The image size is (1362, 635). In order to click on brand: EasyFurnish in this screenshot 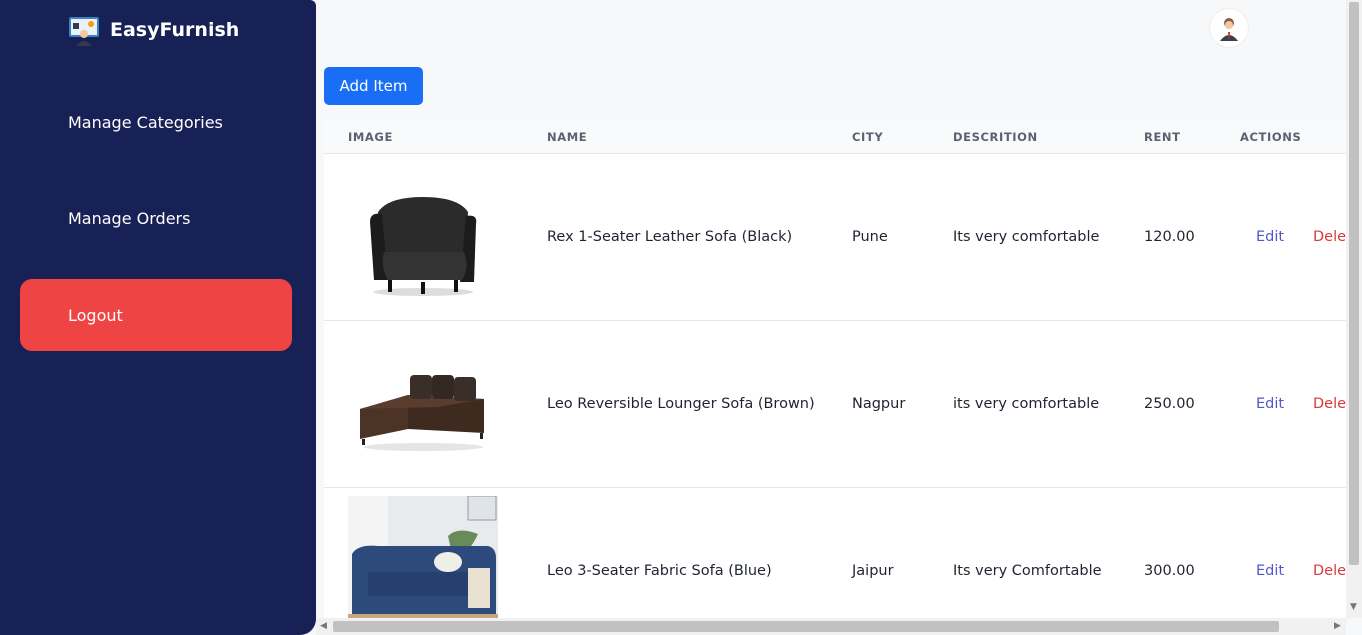, I will do `click(153, 30)`.